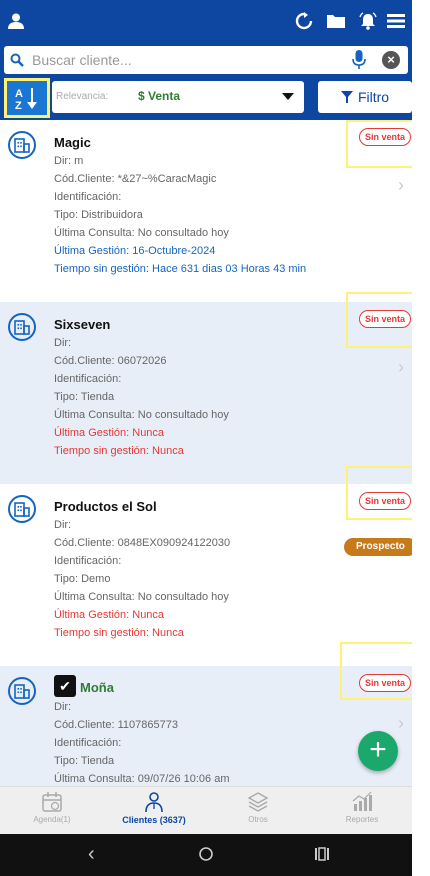 This screenshot has width=430, height=876. Describe the element at coordinates (16, 21) in the screenshot. I see `user-icon` at that location.